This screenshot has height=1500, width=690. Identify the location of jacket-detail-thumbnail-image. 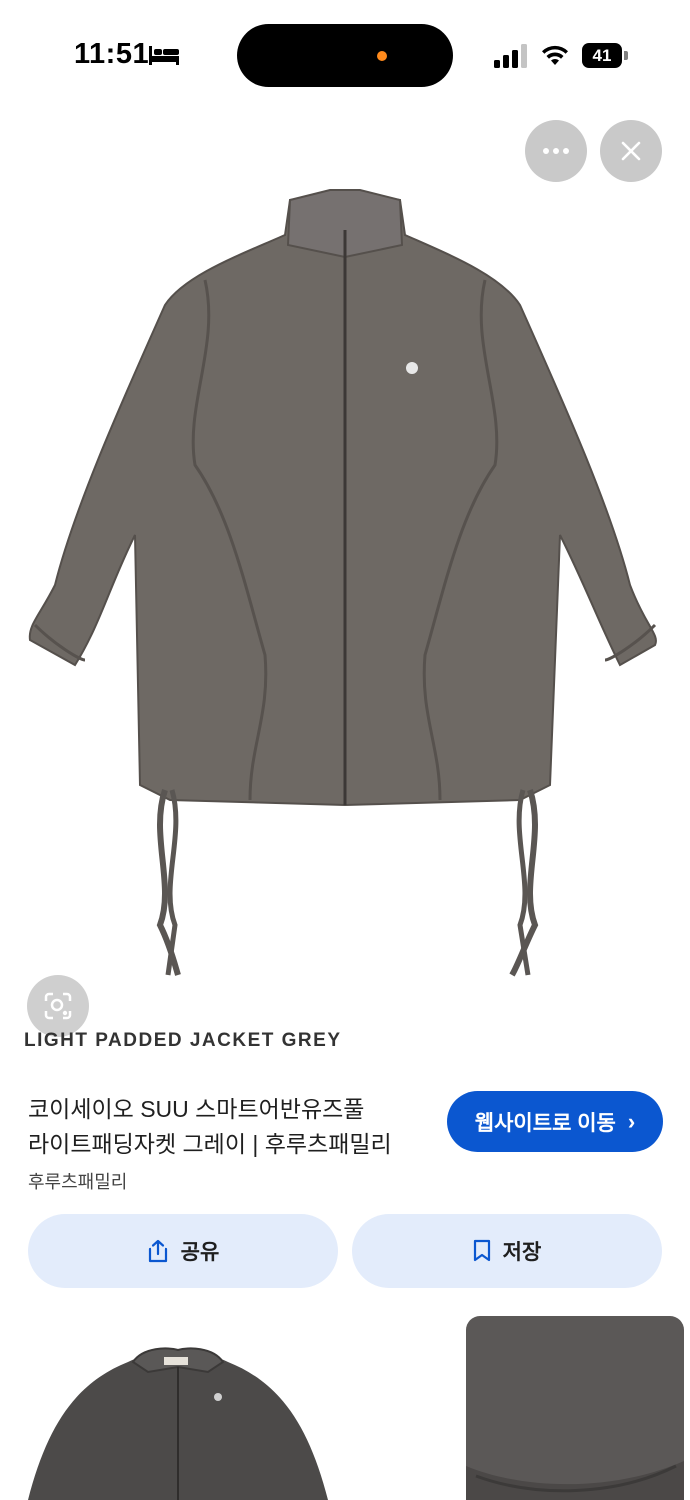
(575, 1408).